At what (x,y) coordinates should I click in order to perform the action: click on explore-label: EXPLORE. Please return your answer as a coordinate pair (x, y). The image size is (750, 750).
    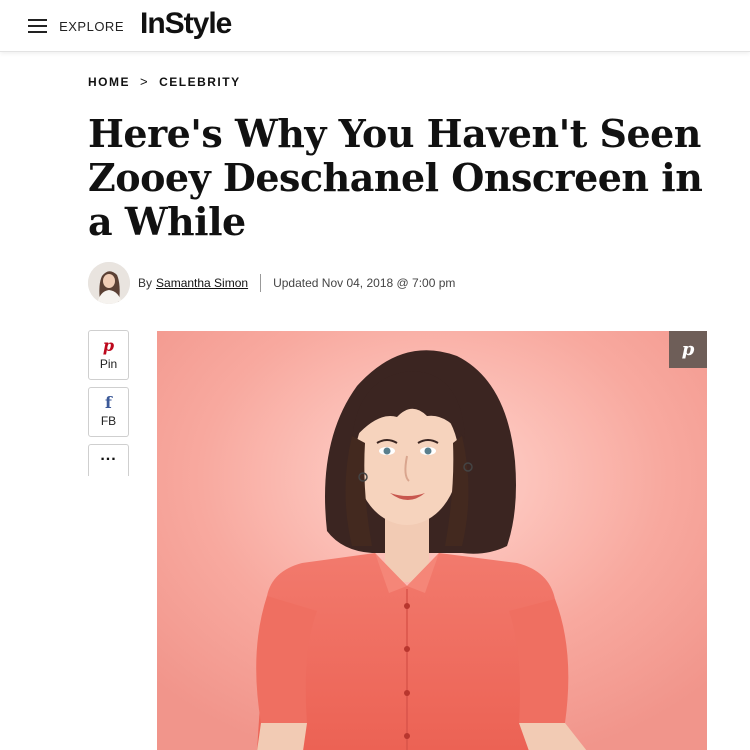
    Looking at the image, I should click on (91, 26).